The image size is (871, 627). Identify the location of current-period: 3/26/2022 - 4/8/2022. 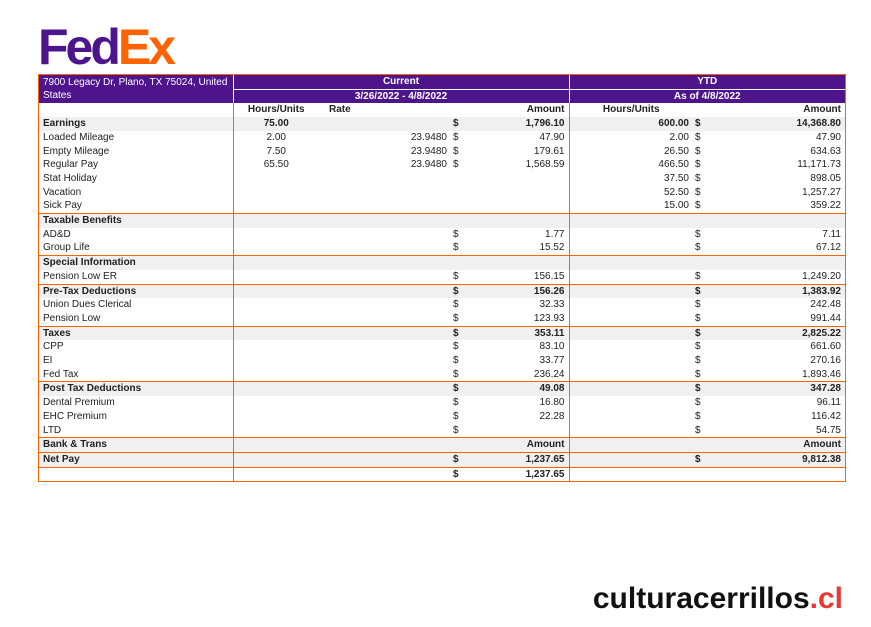
(400, 96).